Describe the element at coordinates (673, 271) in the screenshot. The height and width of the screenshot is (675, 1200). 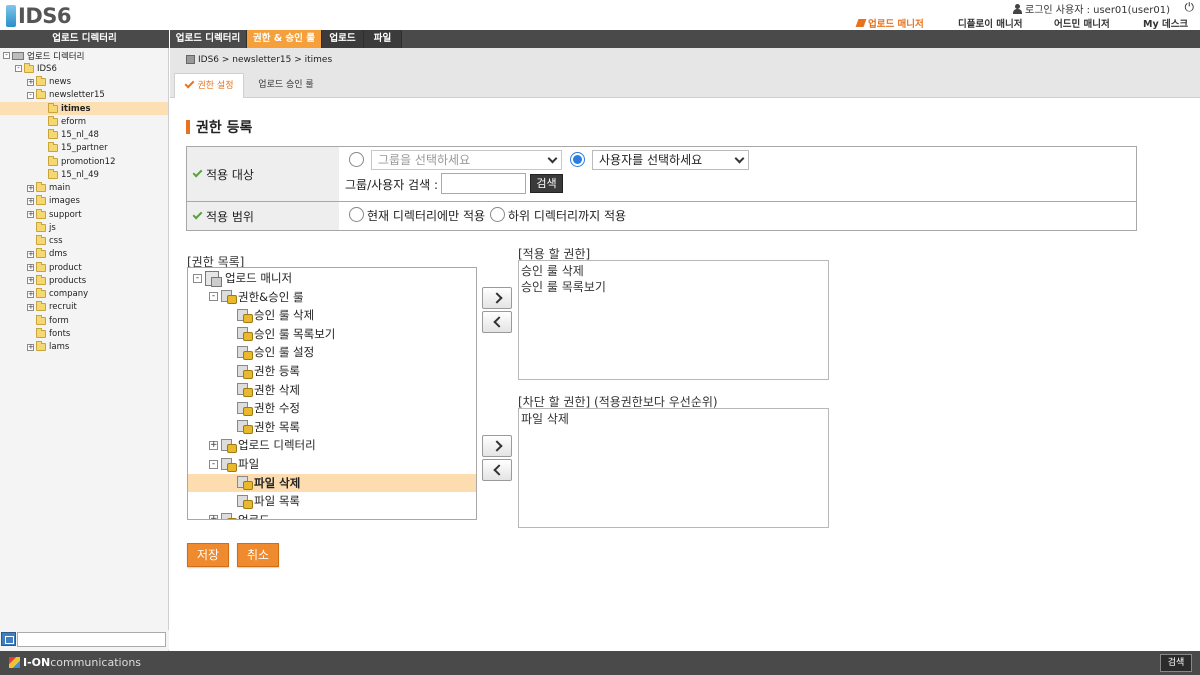
I see `list-item: 승인 룰 삭제` at that location.